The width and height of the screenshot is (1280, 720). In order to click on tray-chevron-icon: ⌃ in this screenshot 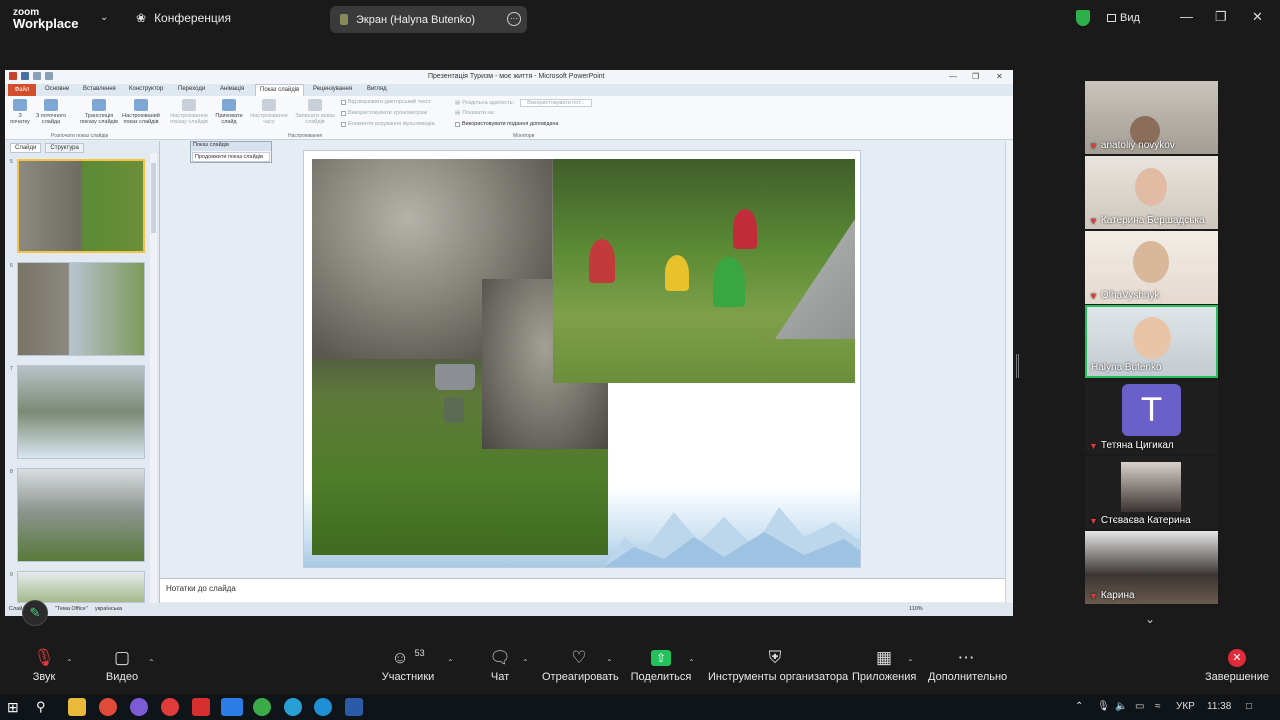, I will do `click(1079, 706)`.